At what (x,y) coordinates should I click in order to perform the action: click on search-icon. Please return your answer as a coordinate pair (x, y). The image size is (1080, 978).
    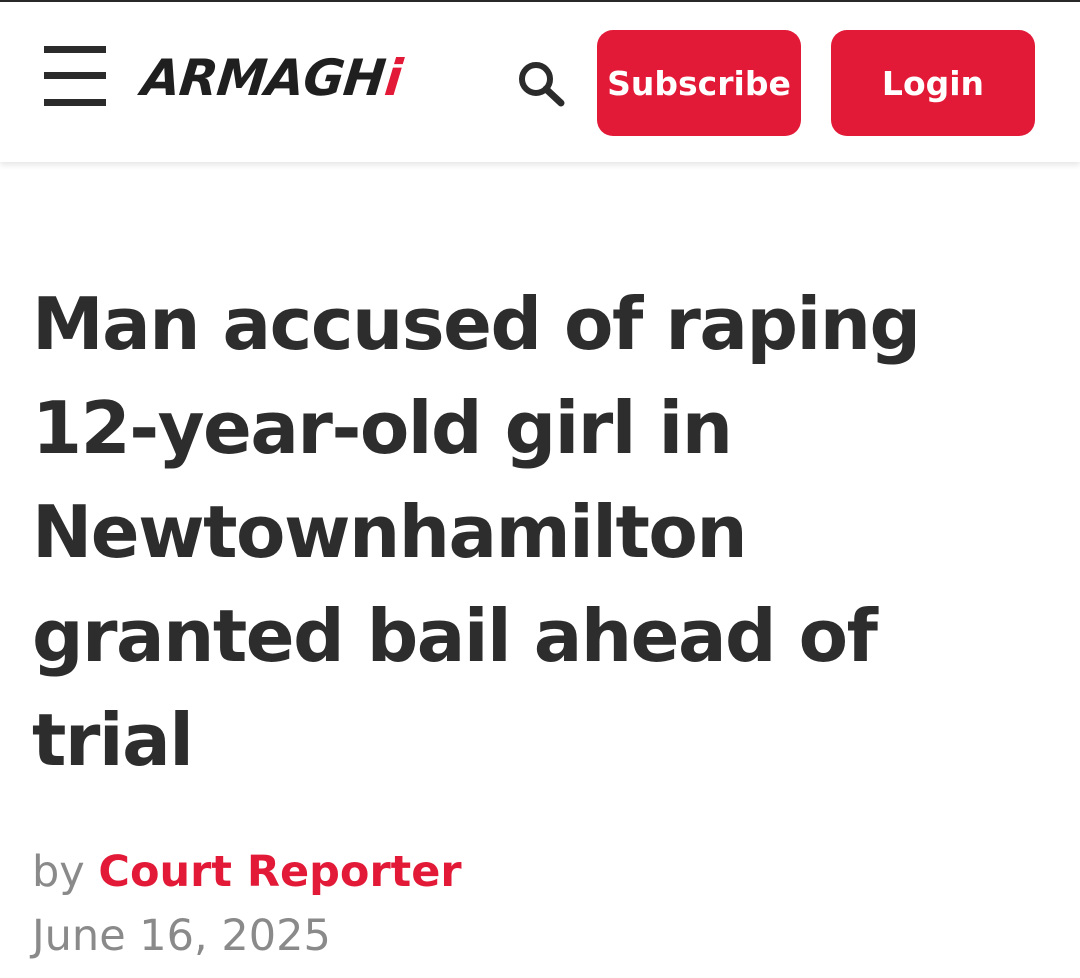
    Looking at the image, I should click on (541, 83).